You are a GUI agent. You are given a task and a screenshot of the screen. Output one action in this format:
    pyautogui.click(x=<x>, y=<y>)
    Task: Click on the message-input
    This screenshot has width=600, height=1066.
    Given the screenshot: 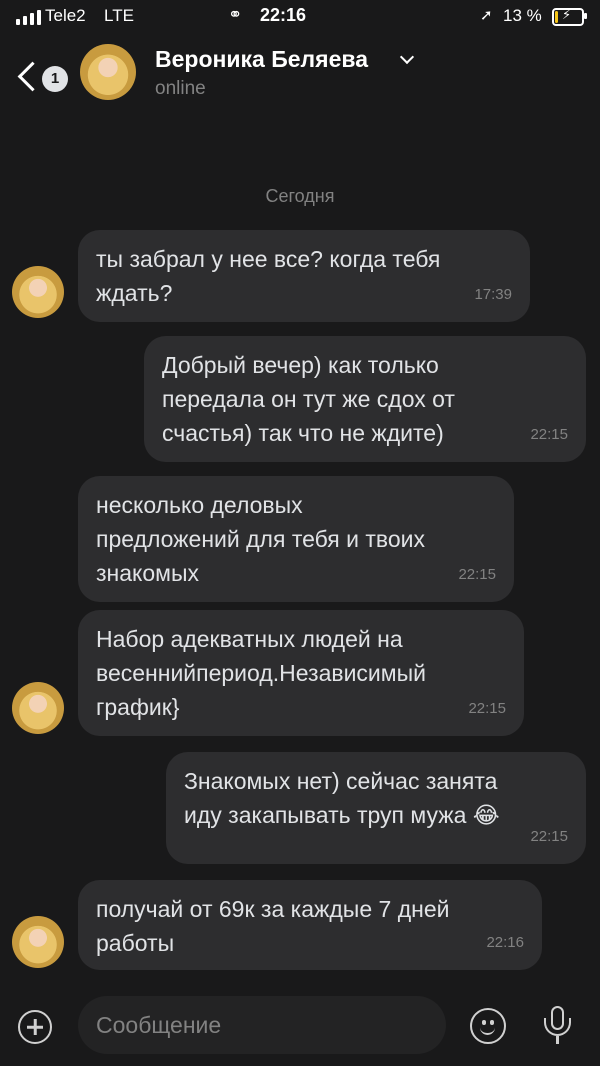 What is the action you would take?
    pyautogui.click(x=262, y=1025)
    